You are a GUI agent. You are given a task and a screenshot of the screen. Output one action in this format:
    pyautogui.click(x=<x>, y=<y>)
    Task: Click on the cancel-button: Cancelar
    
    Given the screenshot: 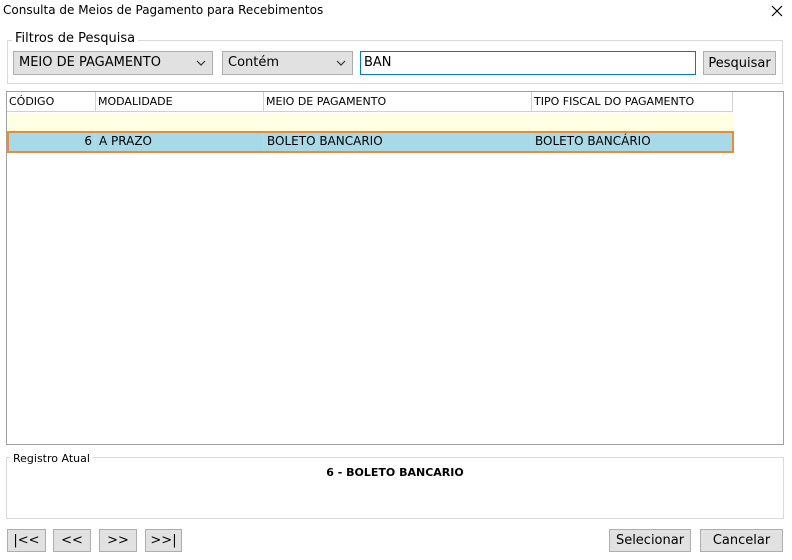 What is the action you would take?
    pyautogui.click(x=741, y=540)
    